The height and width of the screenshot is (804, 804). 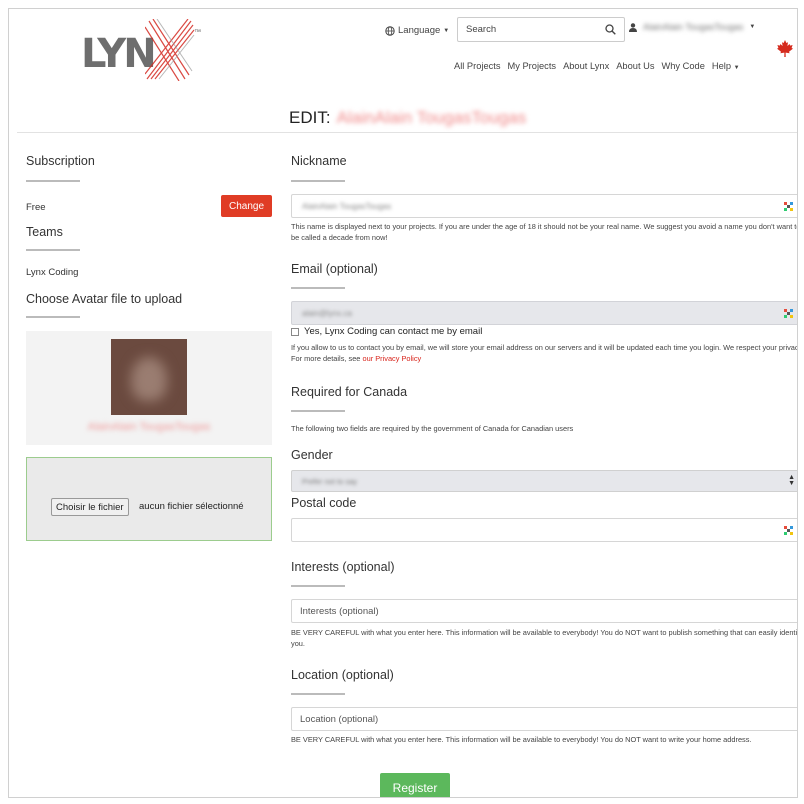 What do you see at coordinates (119, 54) in the screenshot?
I see `logo-text: LYN` at bounding box center [119, 54].